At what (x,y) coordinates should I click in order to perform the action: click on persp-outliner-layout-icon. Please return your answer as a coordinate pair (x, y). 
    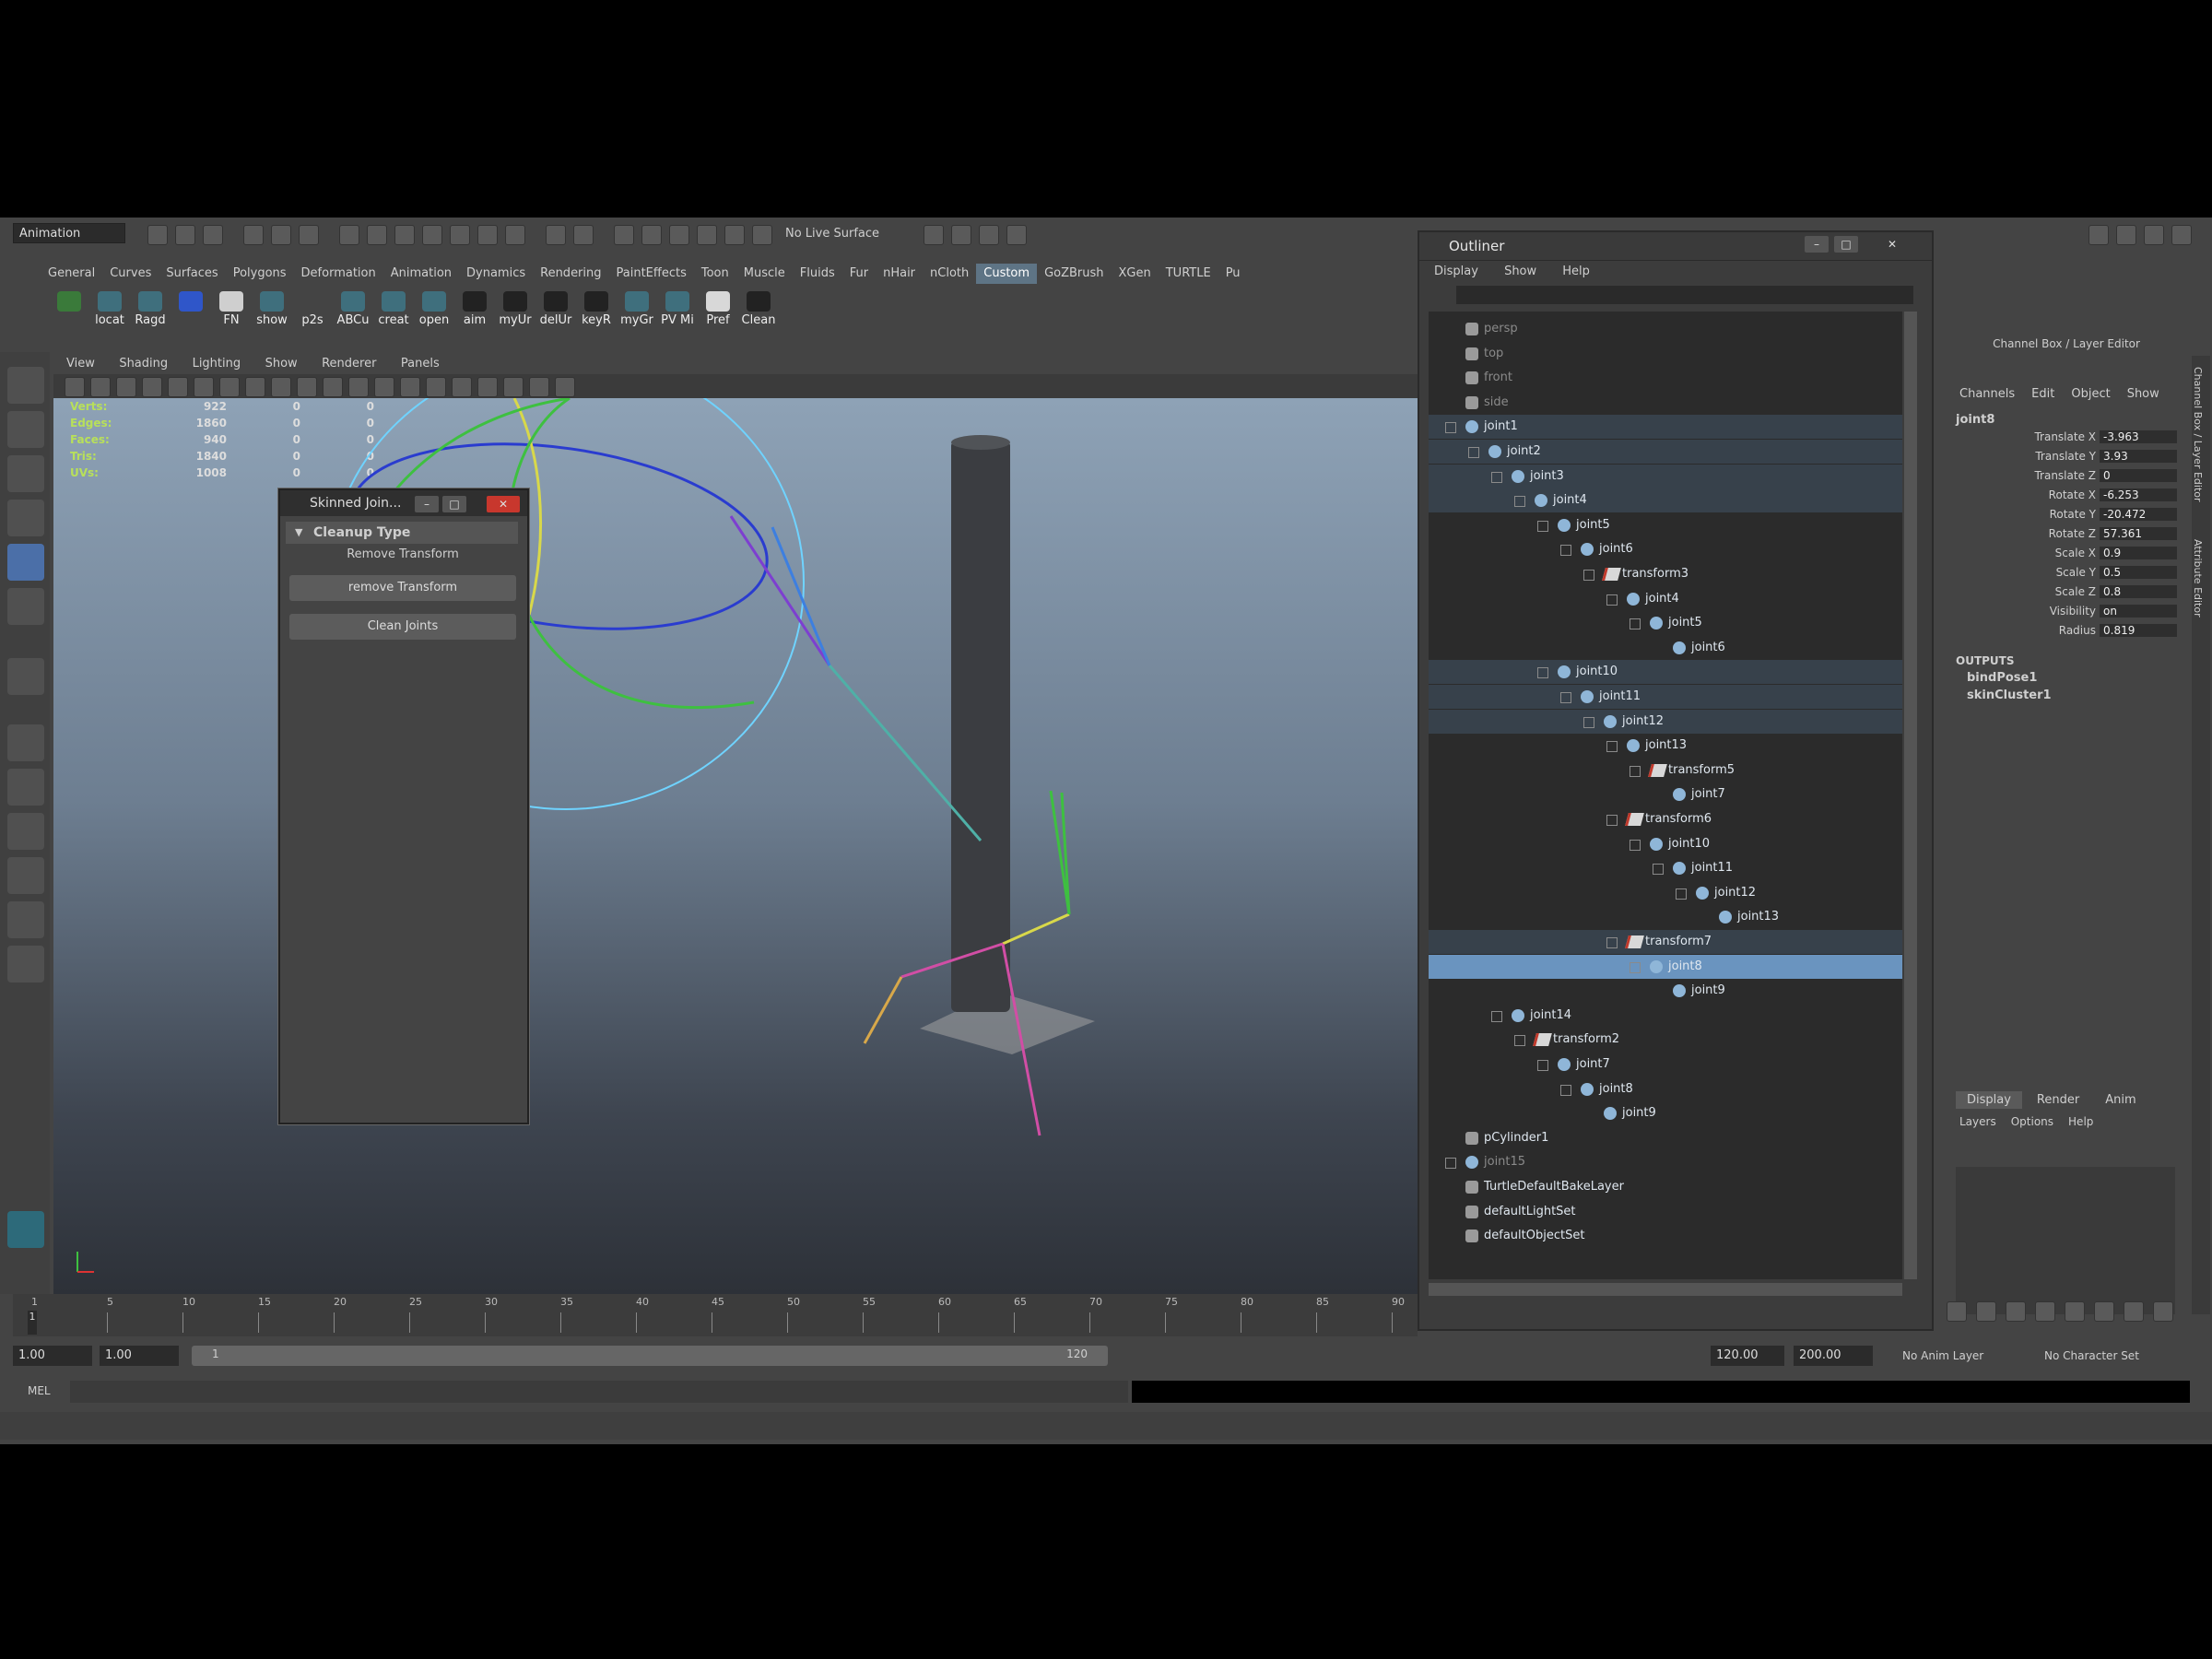
    Looking at the image, I should click on (25, 831).